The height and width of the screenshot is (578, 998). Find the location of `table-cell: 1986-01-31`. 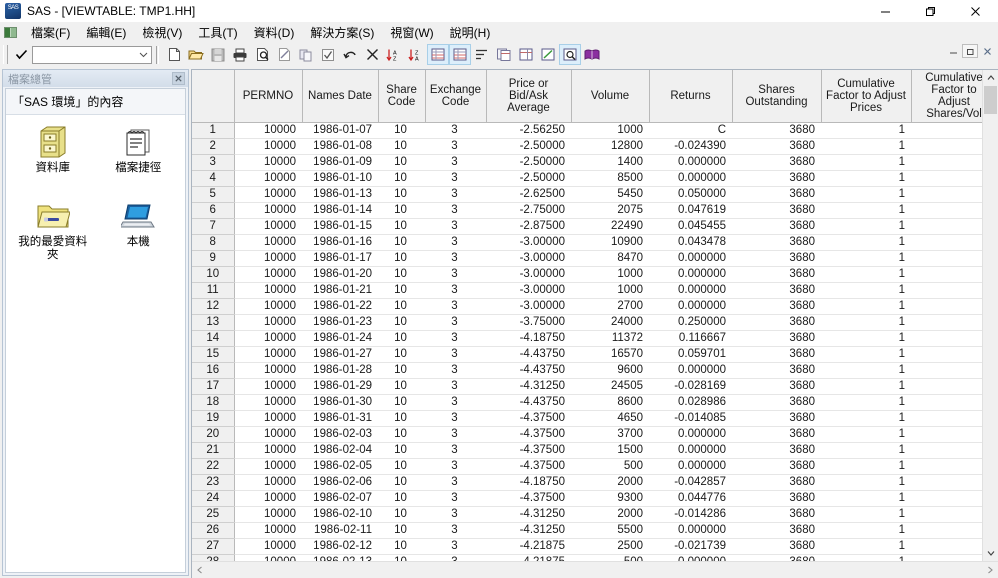

table-cell: 1986-01-31 is located at coordinates (340, 418).